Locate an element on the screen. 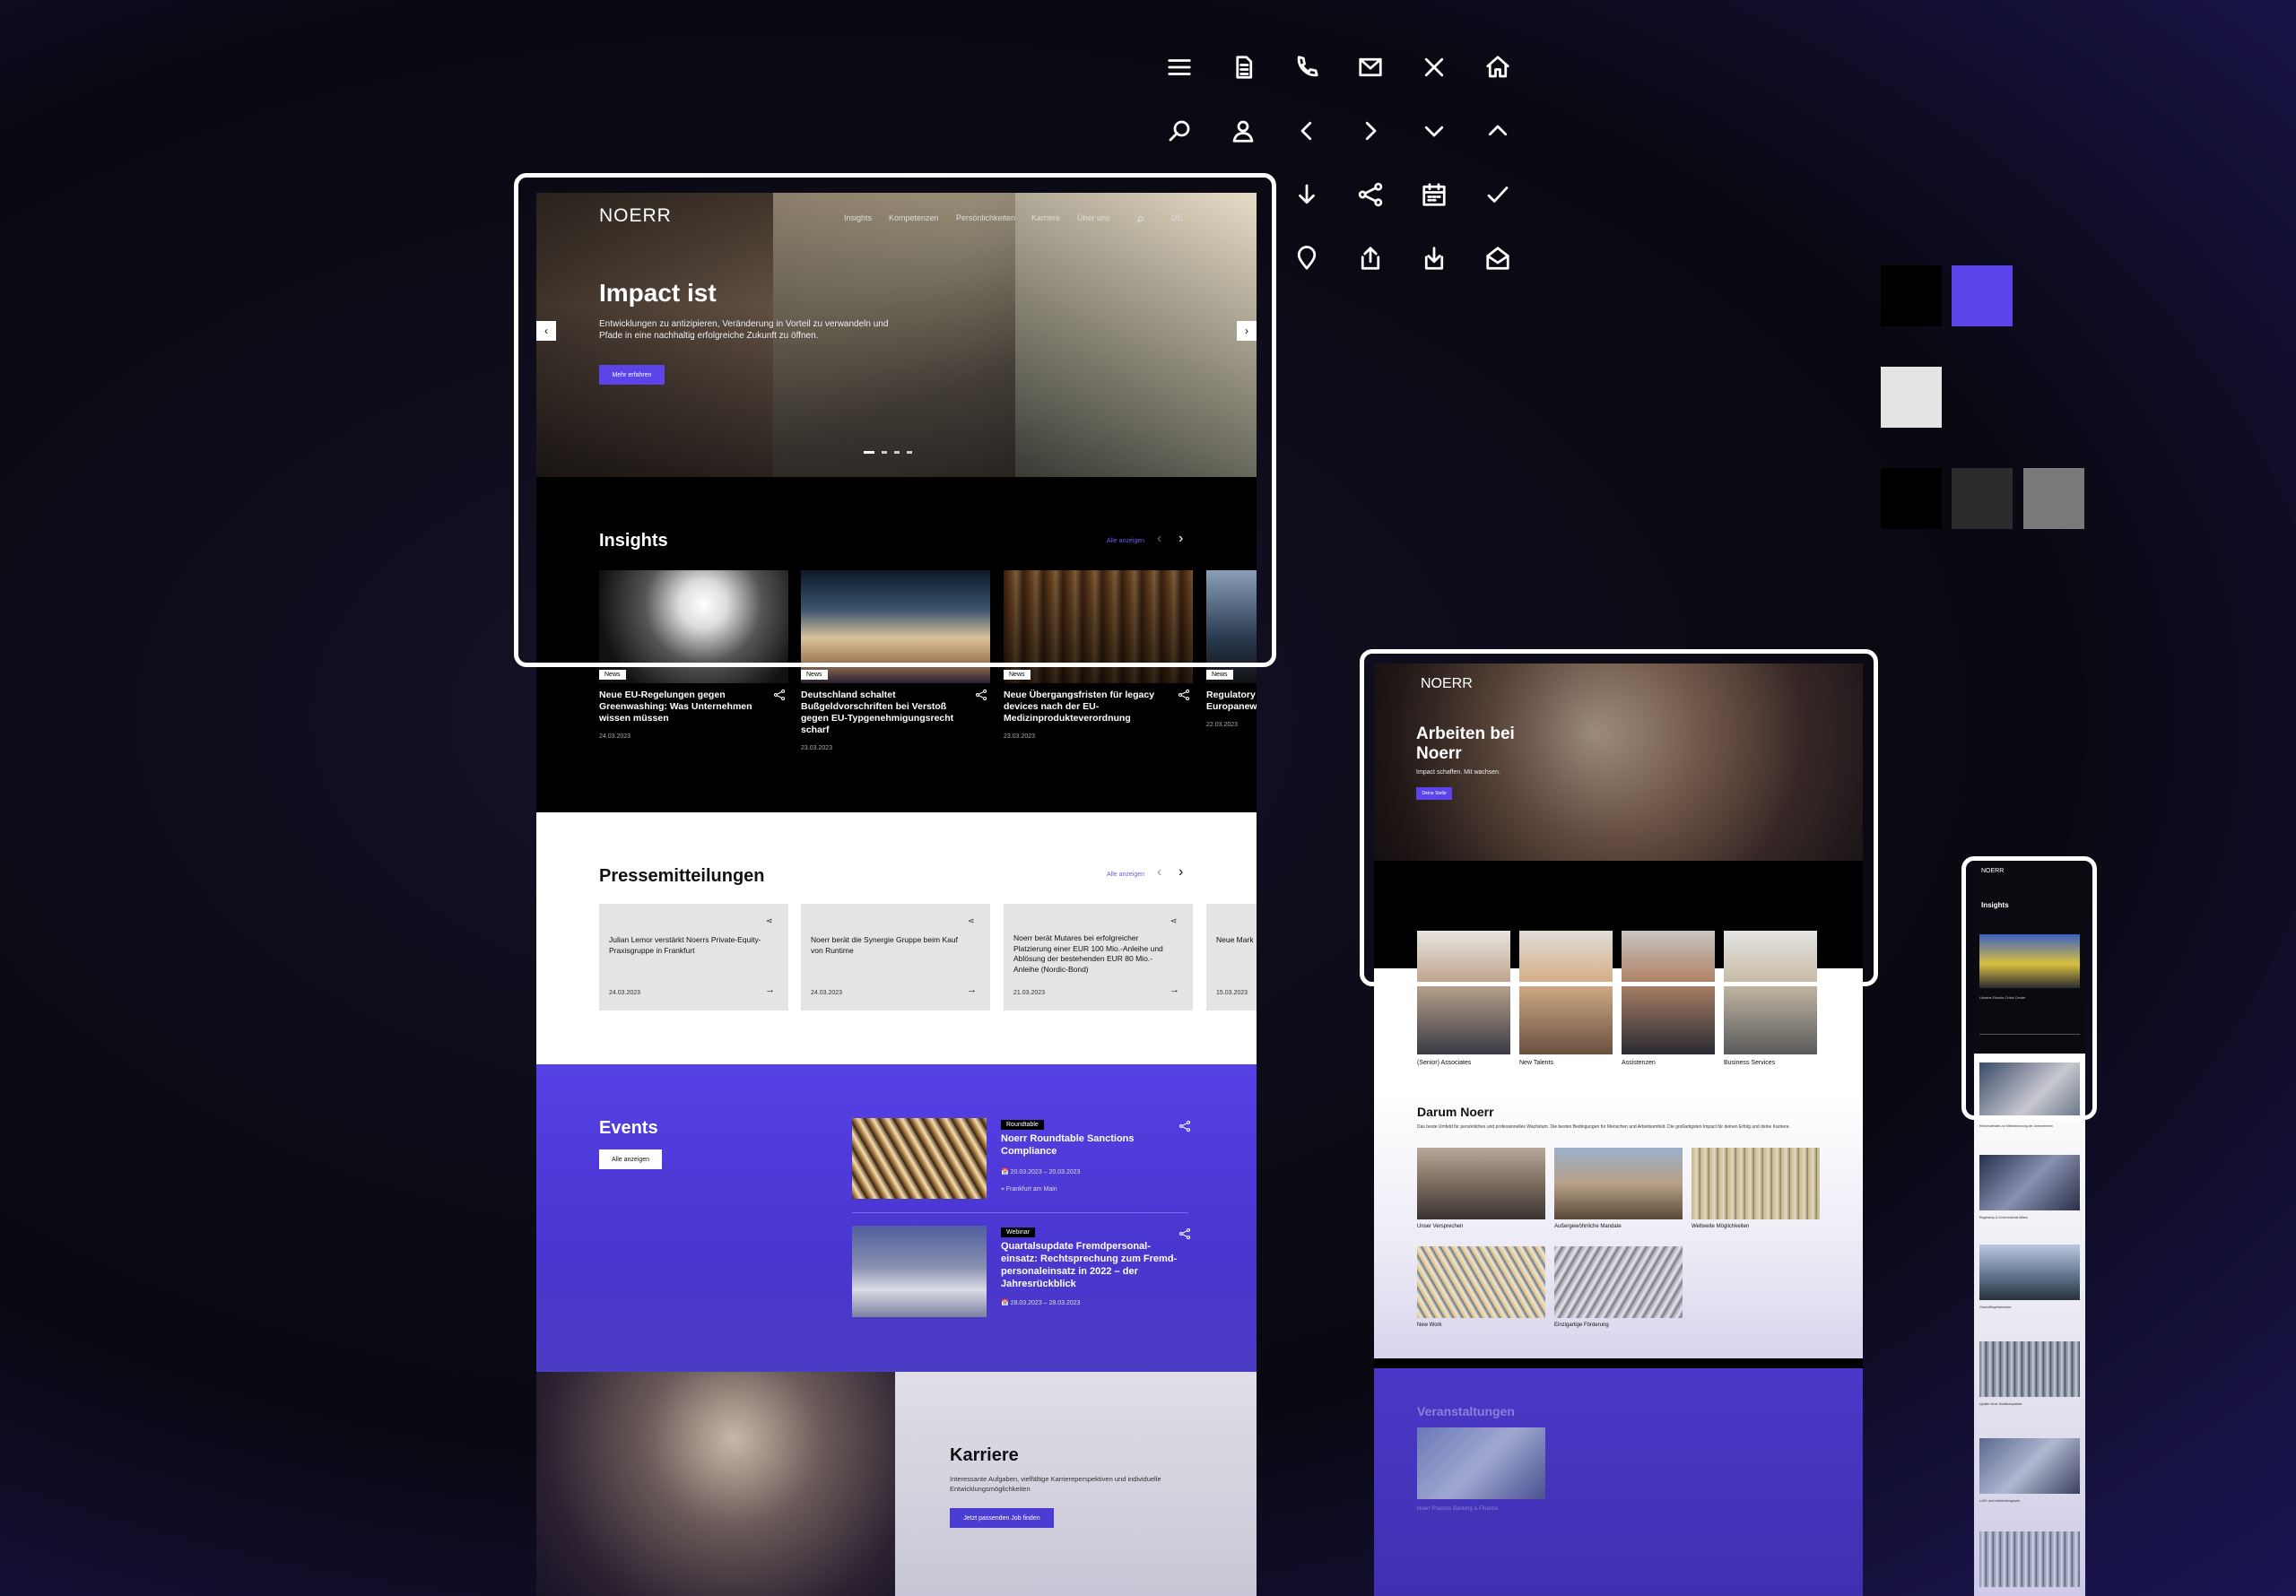  swatch-black is located at coordinates (1911, 296).